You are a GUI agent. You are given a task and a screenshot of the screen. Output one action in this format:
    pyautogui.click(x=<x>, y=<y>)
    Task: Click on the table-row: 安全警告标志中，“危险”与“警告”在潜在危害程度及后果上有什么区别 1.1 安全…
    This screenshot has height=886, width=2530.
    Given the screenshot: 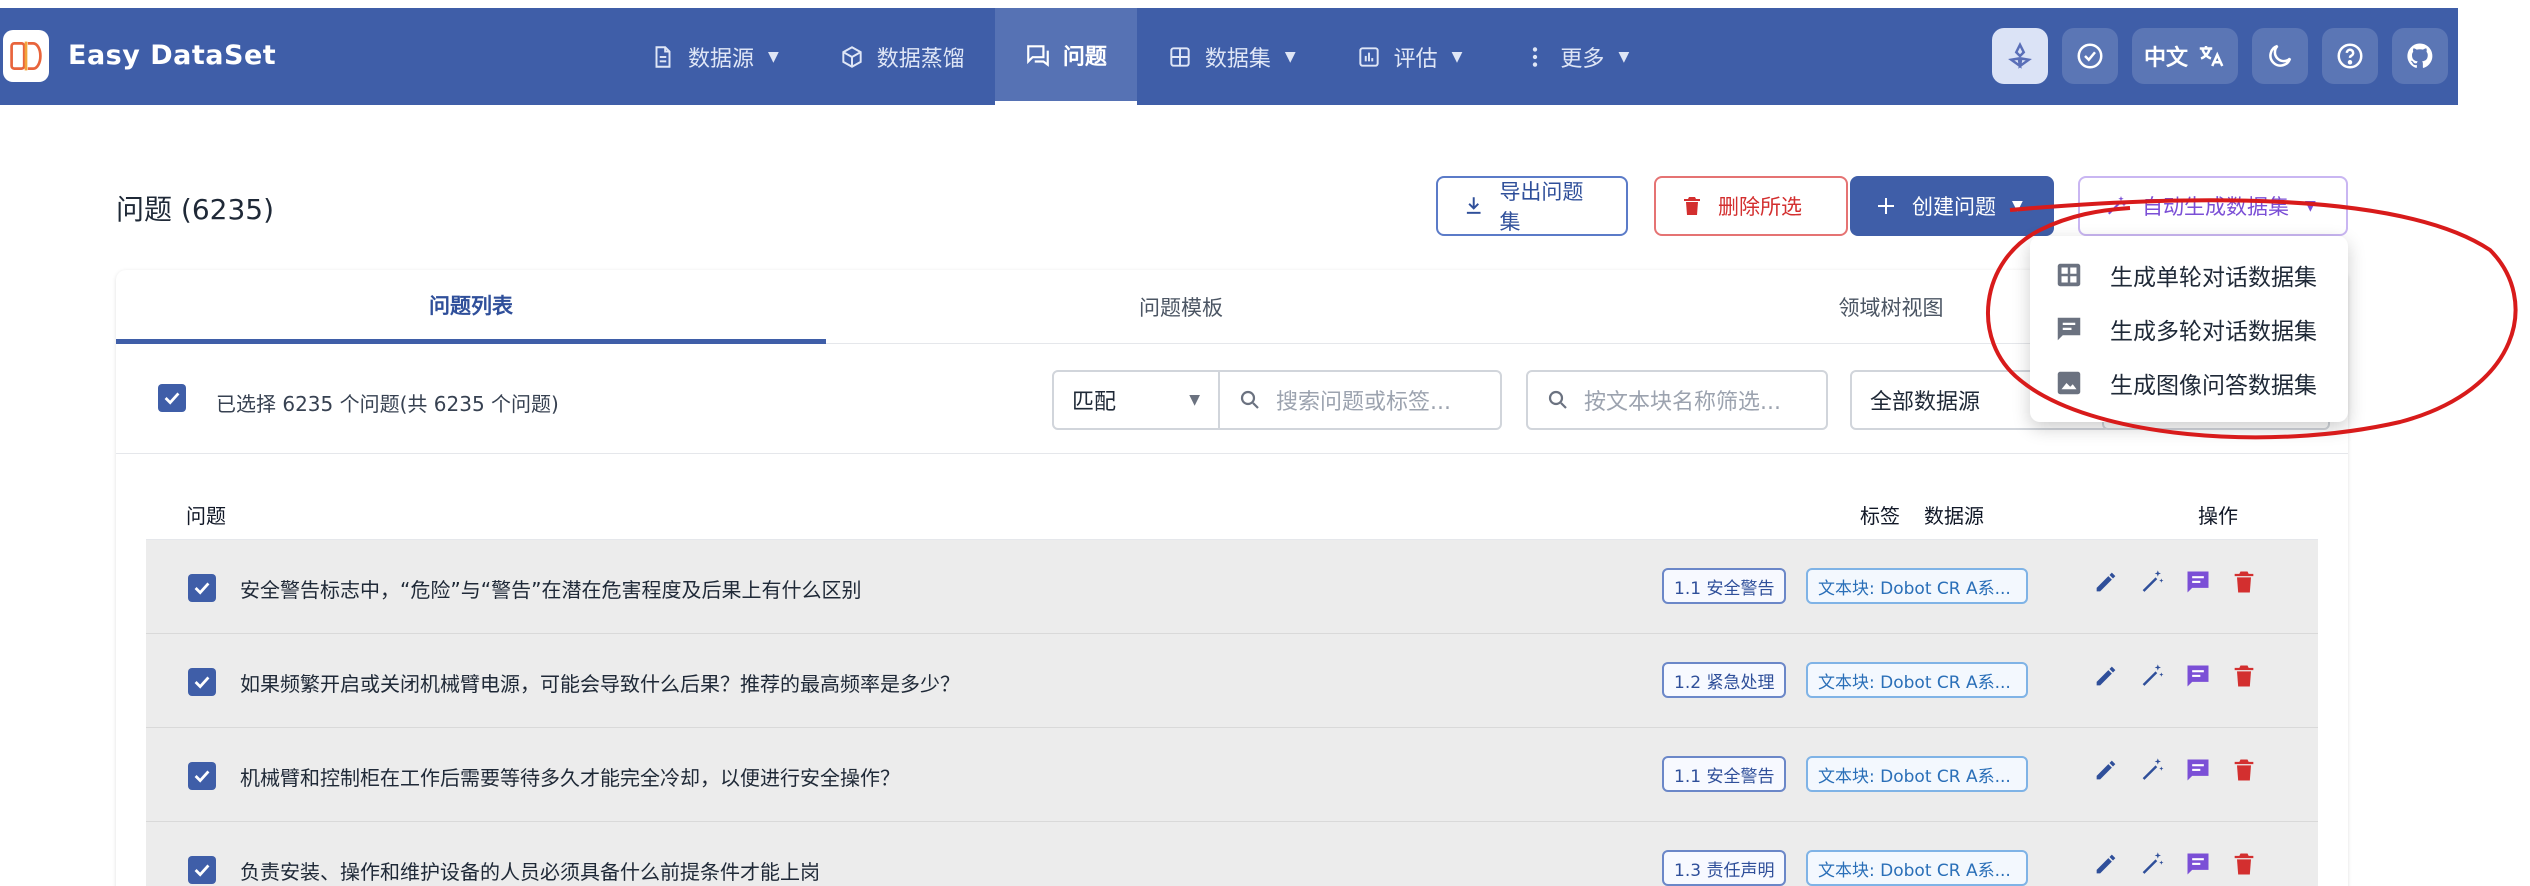 What is the action you would take?
    pyautogui.click(x=1232, y=587)
    